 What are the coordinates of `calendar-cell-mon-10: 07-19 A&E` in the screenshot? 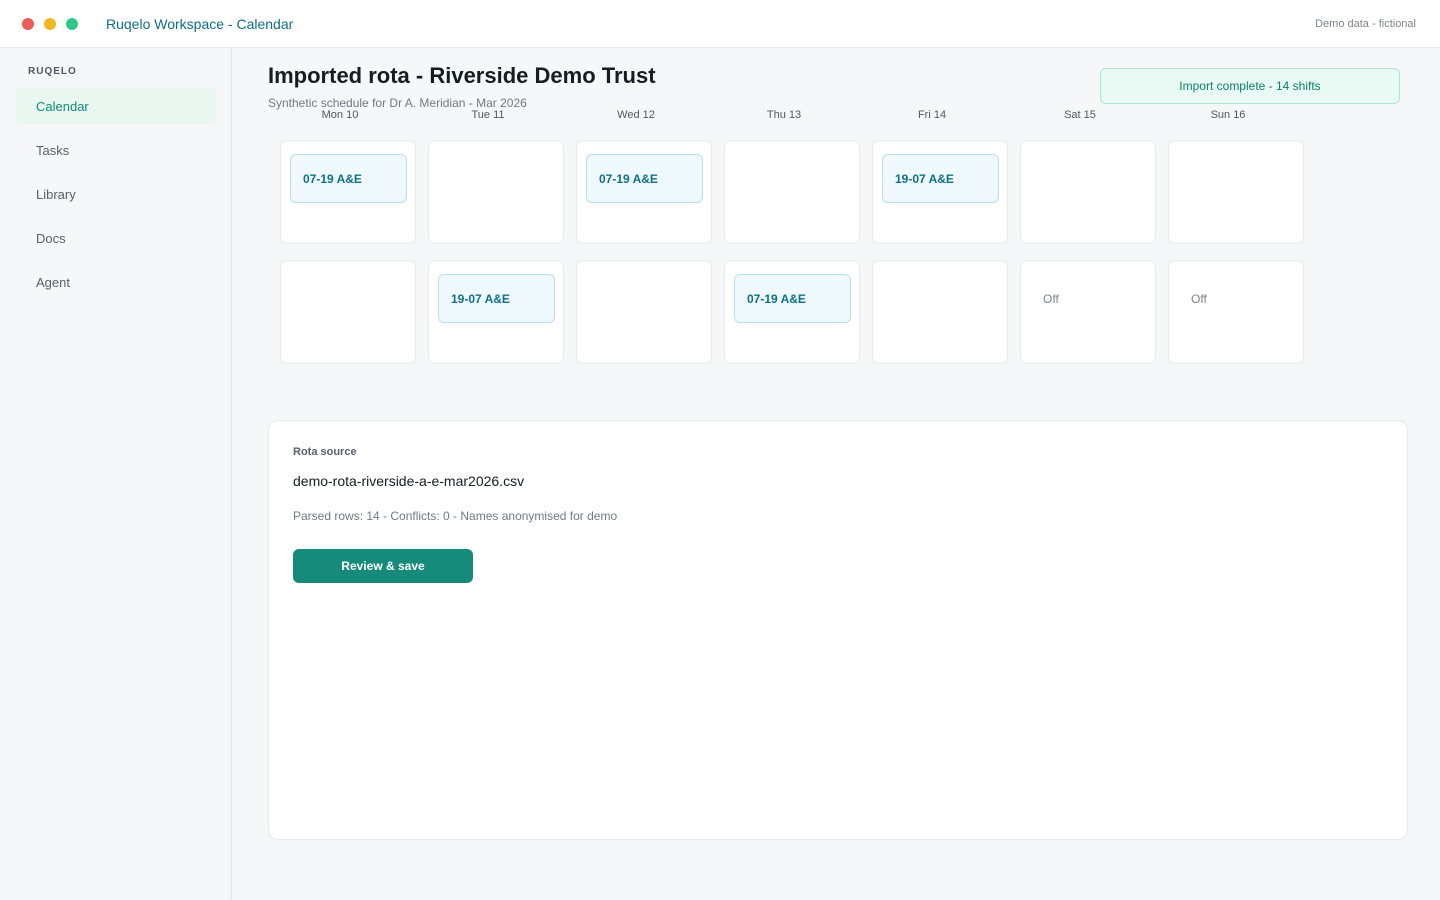 It's located at (348, 192).